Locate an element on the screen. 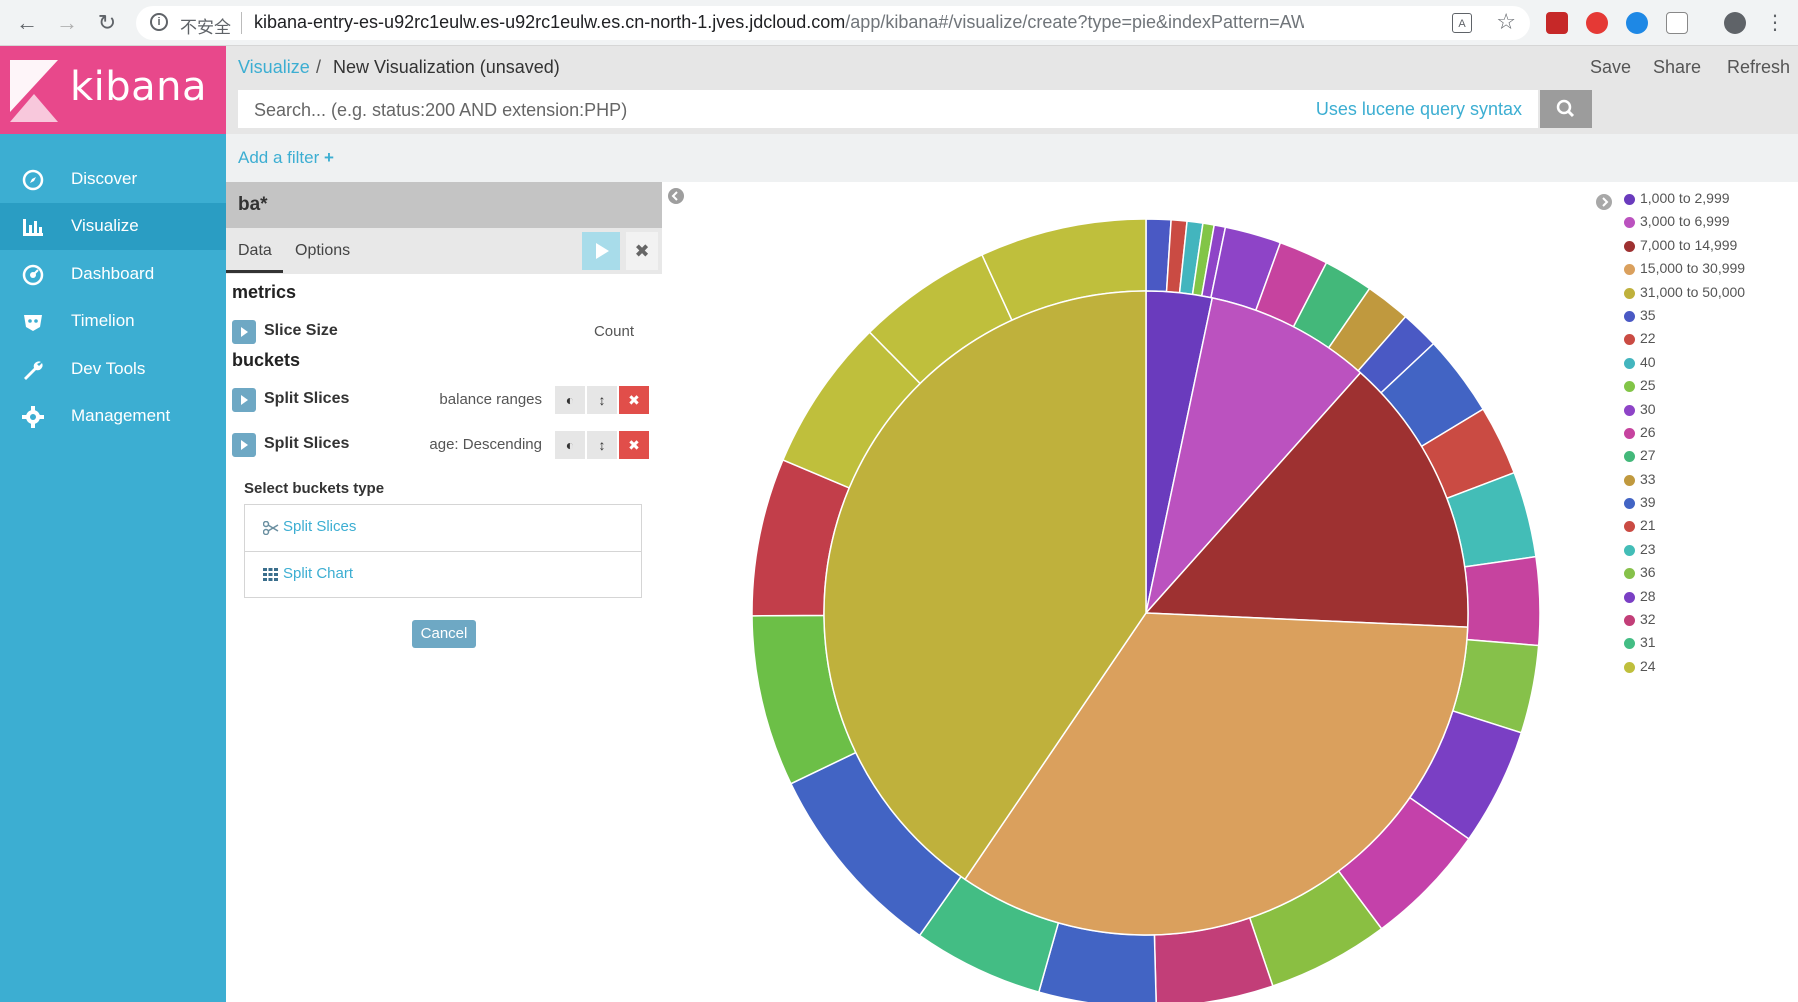 The width and height of the screenshot is (1798, 1002). translate-icon: A is located at coordinates (1462, 23).